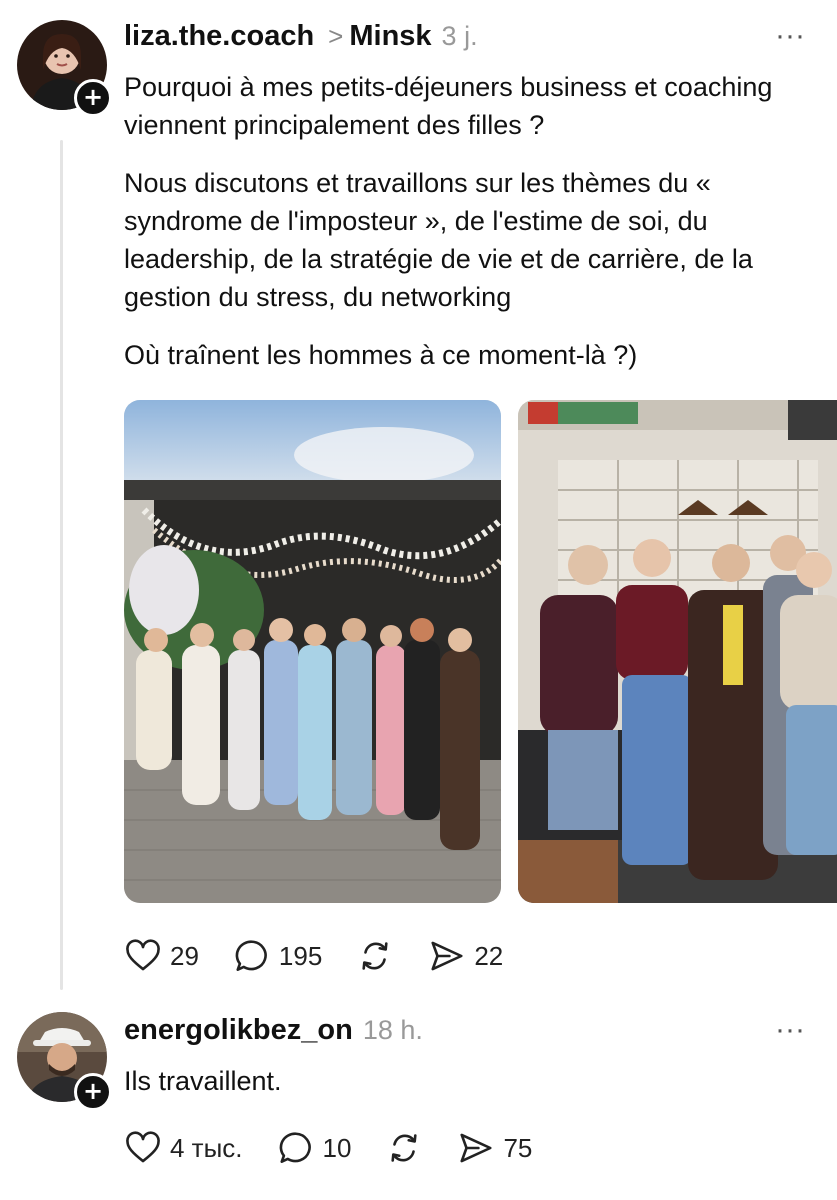  Describe the element at coordinates (61, 565) in the screenshot. I see `thread-line` at that location.